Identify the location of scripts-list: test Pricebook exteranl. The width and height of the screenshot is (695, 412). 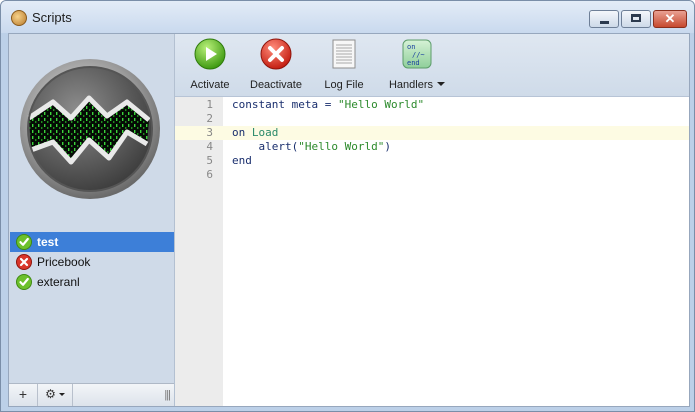
(92, 262).